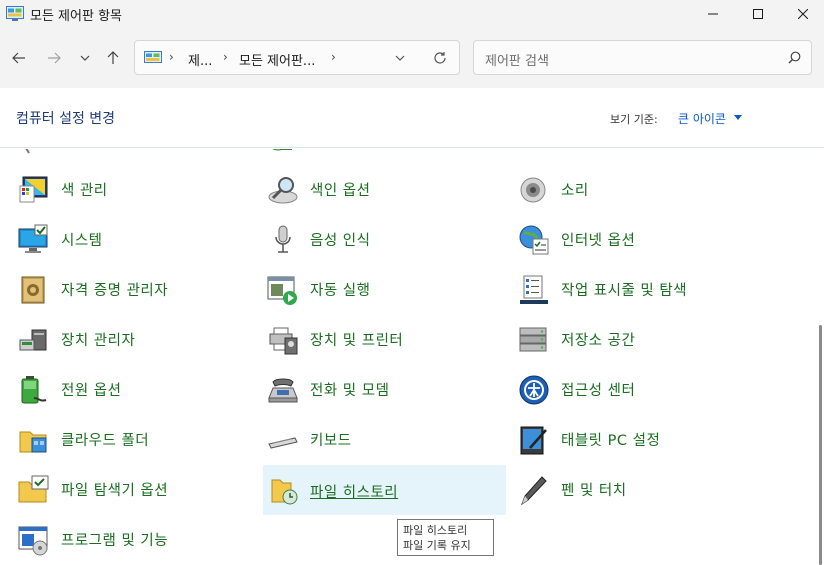 The image size is (824, 565). Describe the element at coordinates (283, 390) in the screenshot. I see `phone-modem-icon` at that location.